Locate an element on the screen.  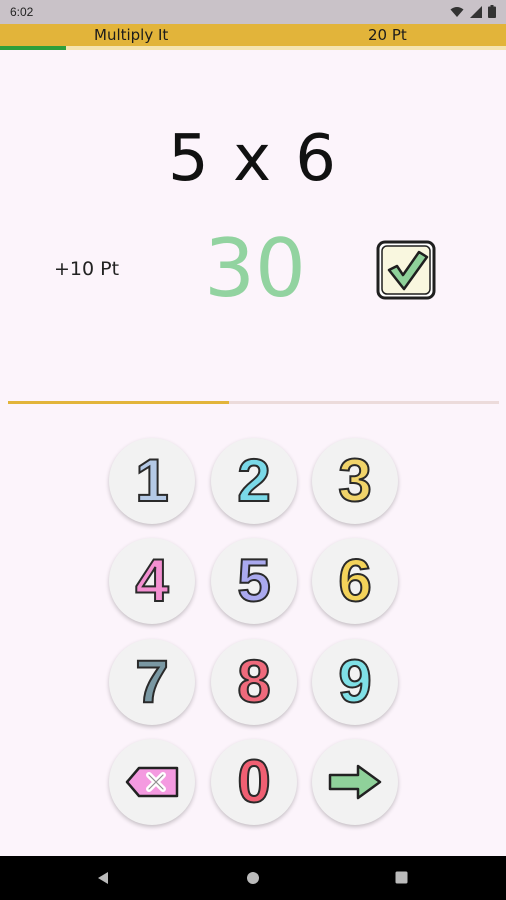
key-0-button: 0 is located at coordinates (254, 782).